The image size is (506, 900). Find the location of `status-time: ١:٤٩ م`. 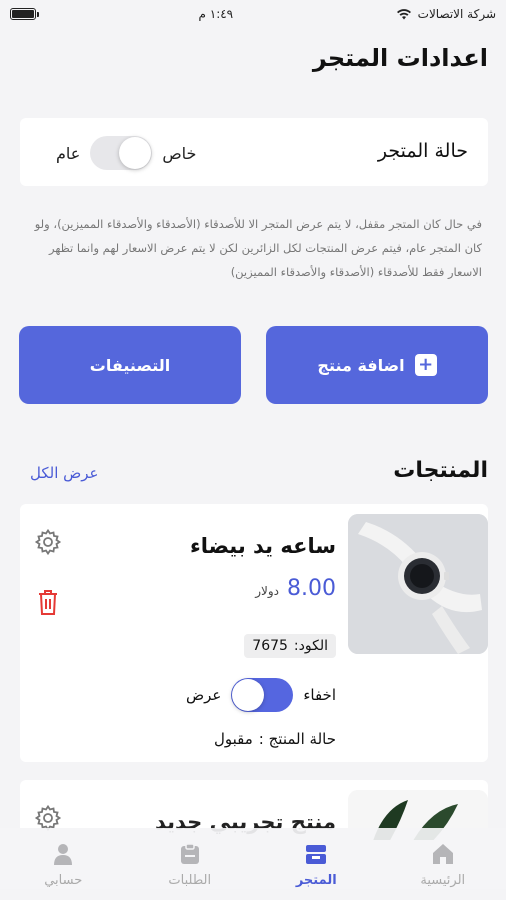

status-time: ١:٤٩ م is located at coordinates (216, 14).